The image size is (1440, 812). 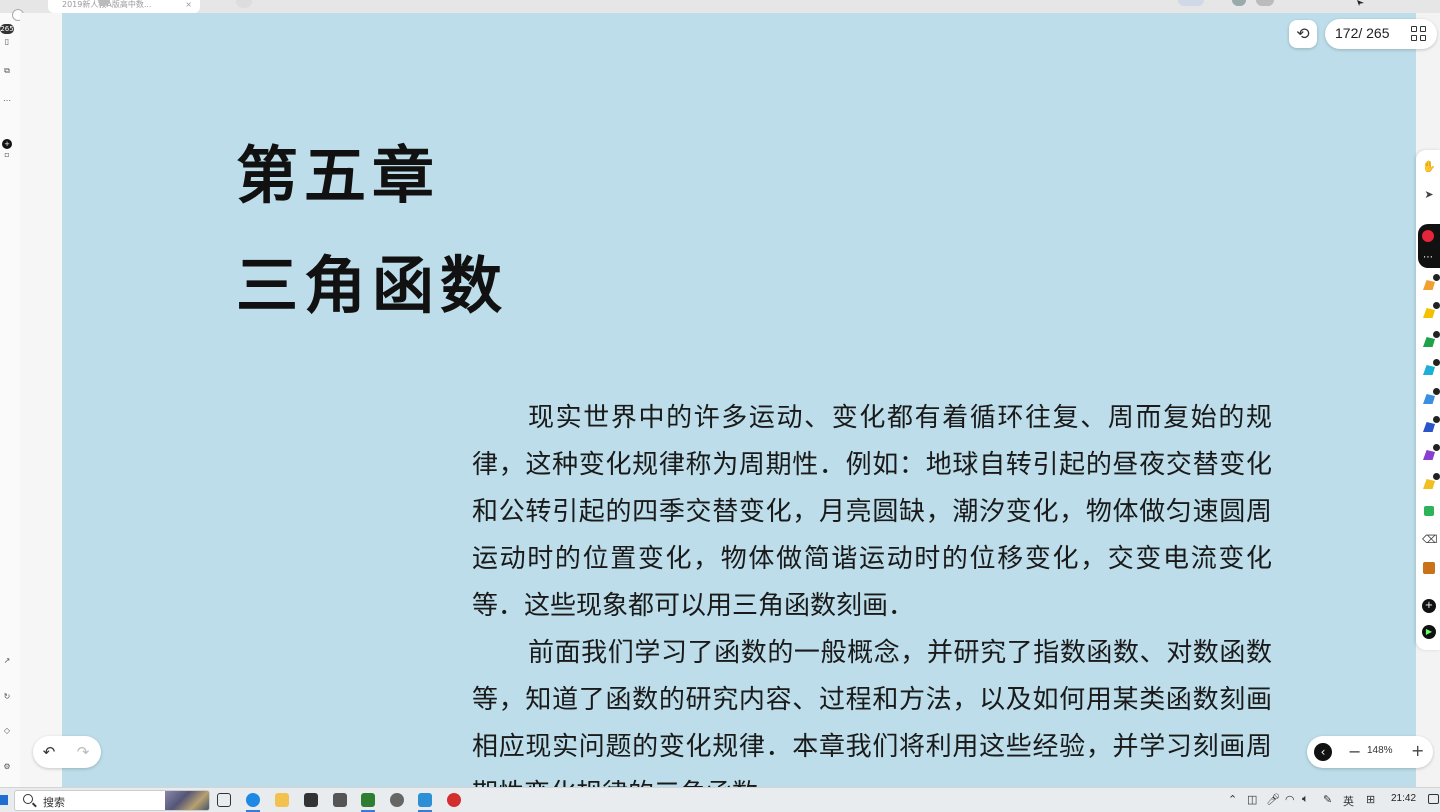 I want to click on zoom-in-button: +, so click(x=1417, y=750).